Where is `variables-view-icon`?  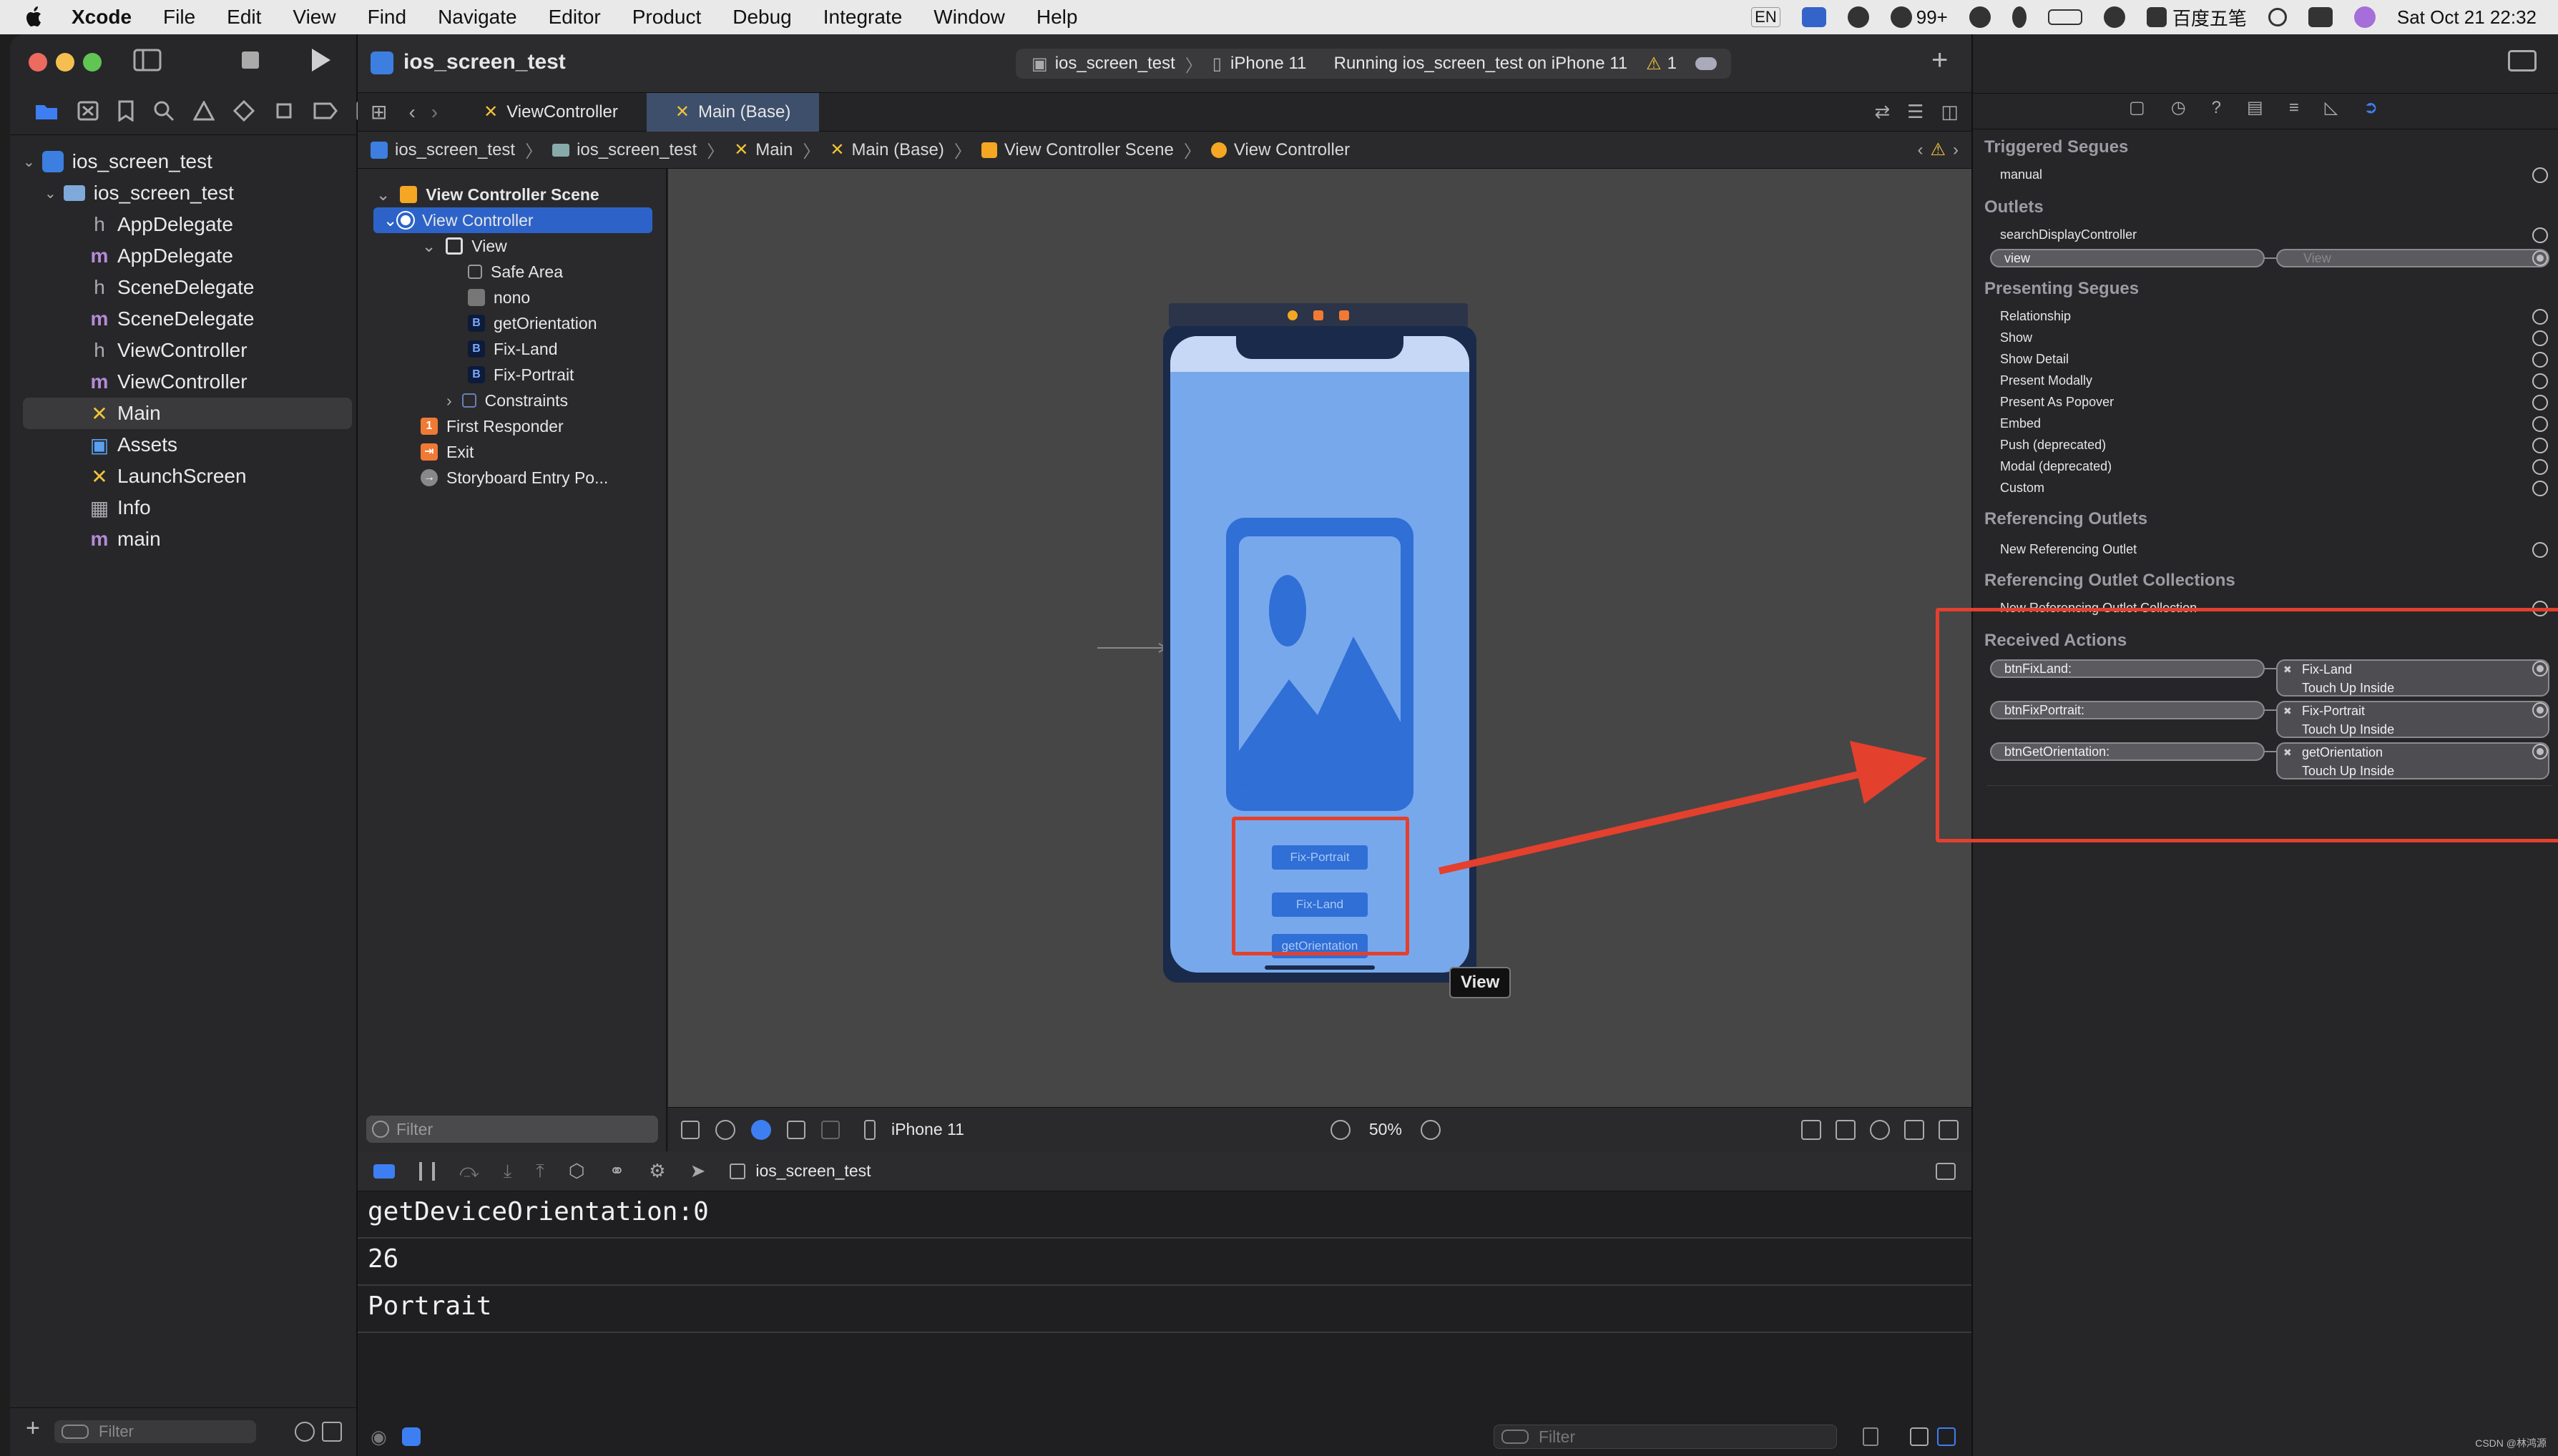
variables-view-icon is located at coordinates (1920, 1436).